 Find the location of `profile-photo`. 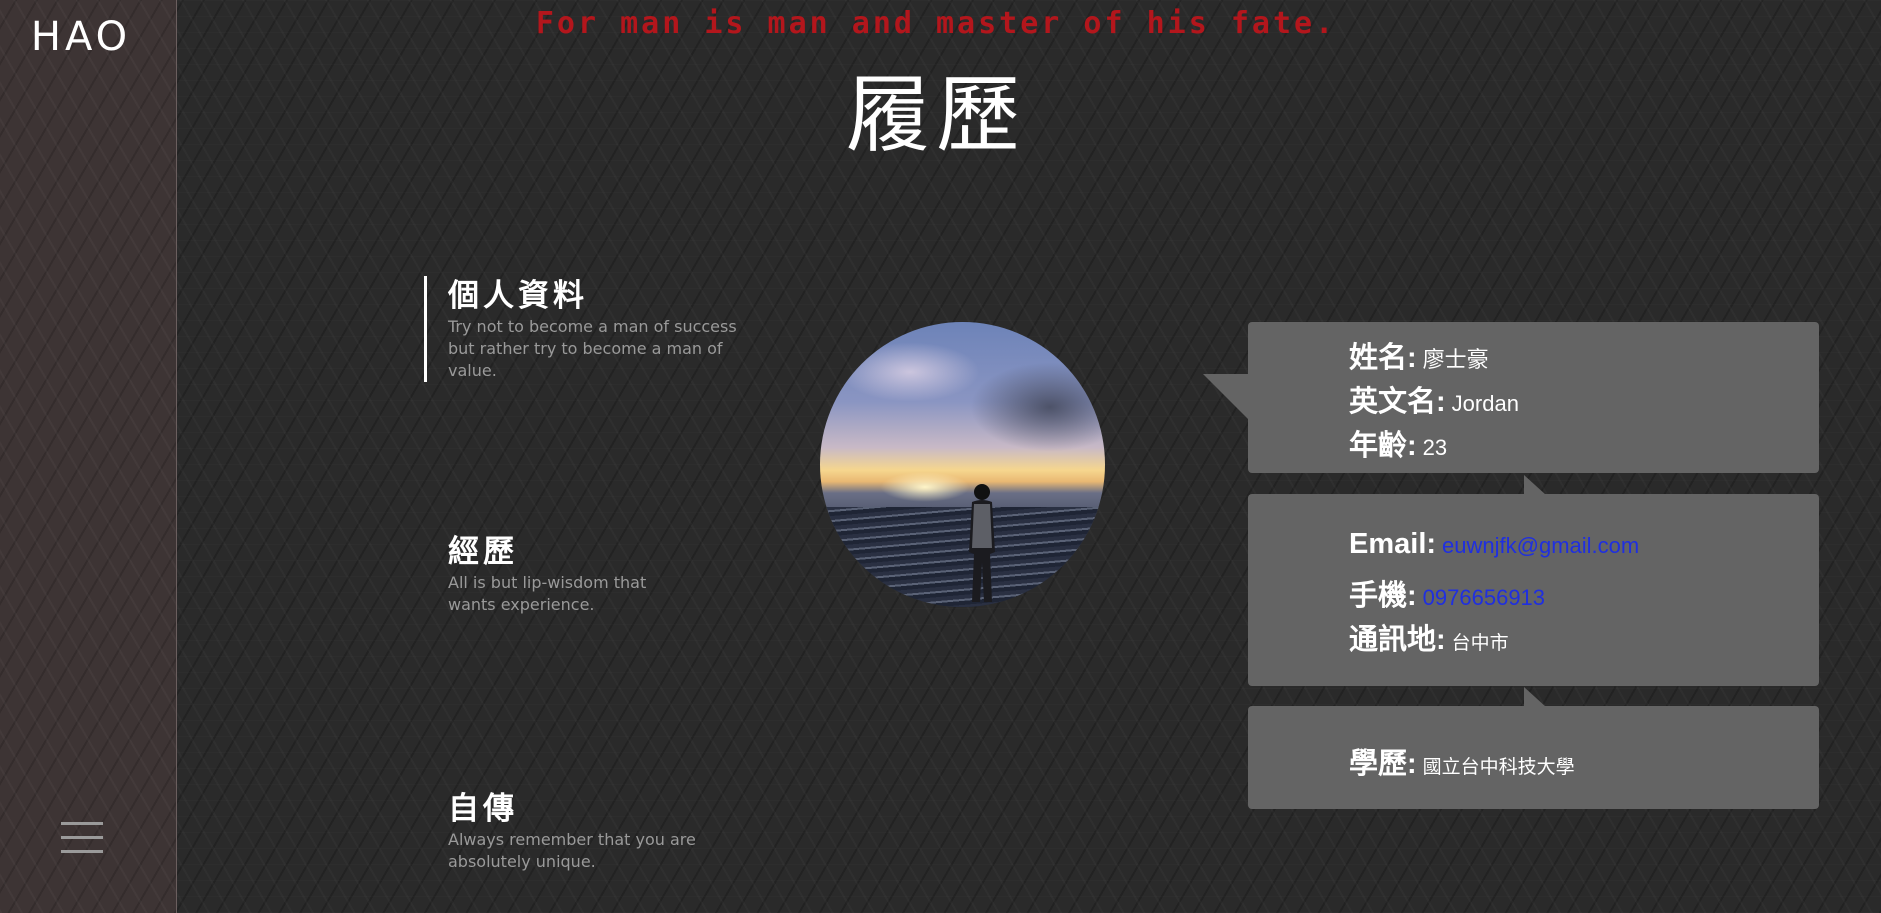

profile-photo is located at coordinates (962, 464).